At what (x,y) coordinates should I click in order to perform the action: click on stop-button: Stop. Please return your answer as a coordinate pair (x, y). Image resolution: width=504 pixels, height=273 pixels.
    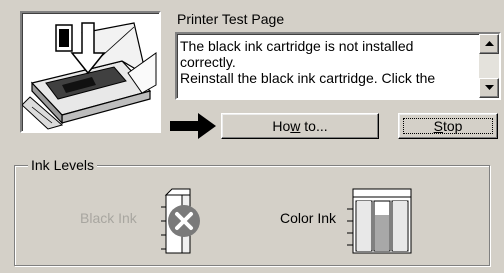
    Looking at the image, I should click on (448, 126).